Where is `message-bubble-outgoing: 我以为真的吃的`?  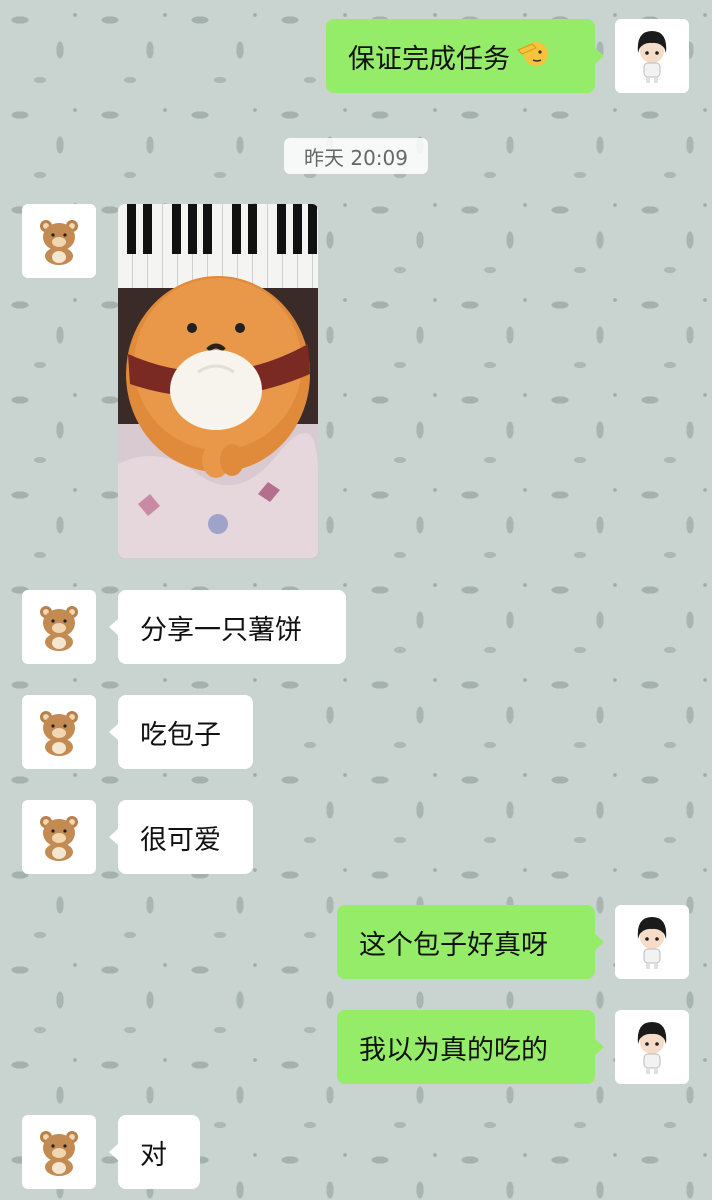 message-bubble-outgoing: 我以为真的吃的 is located at coordinates (470, 1047).